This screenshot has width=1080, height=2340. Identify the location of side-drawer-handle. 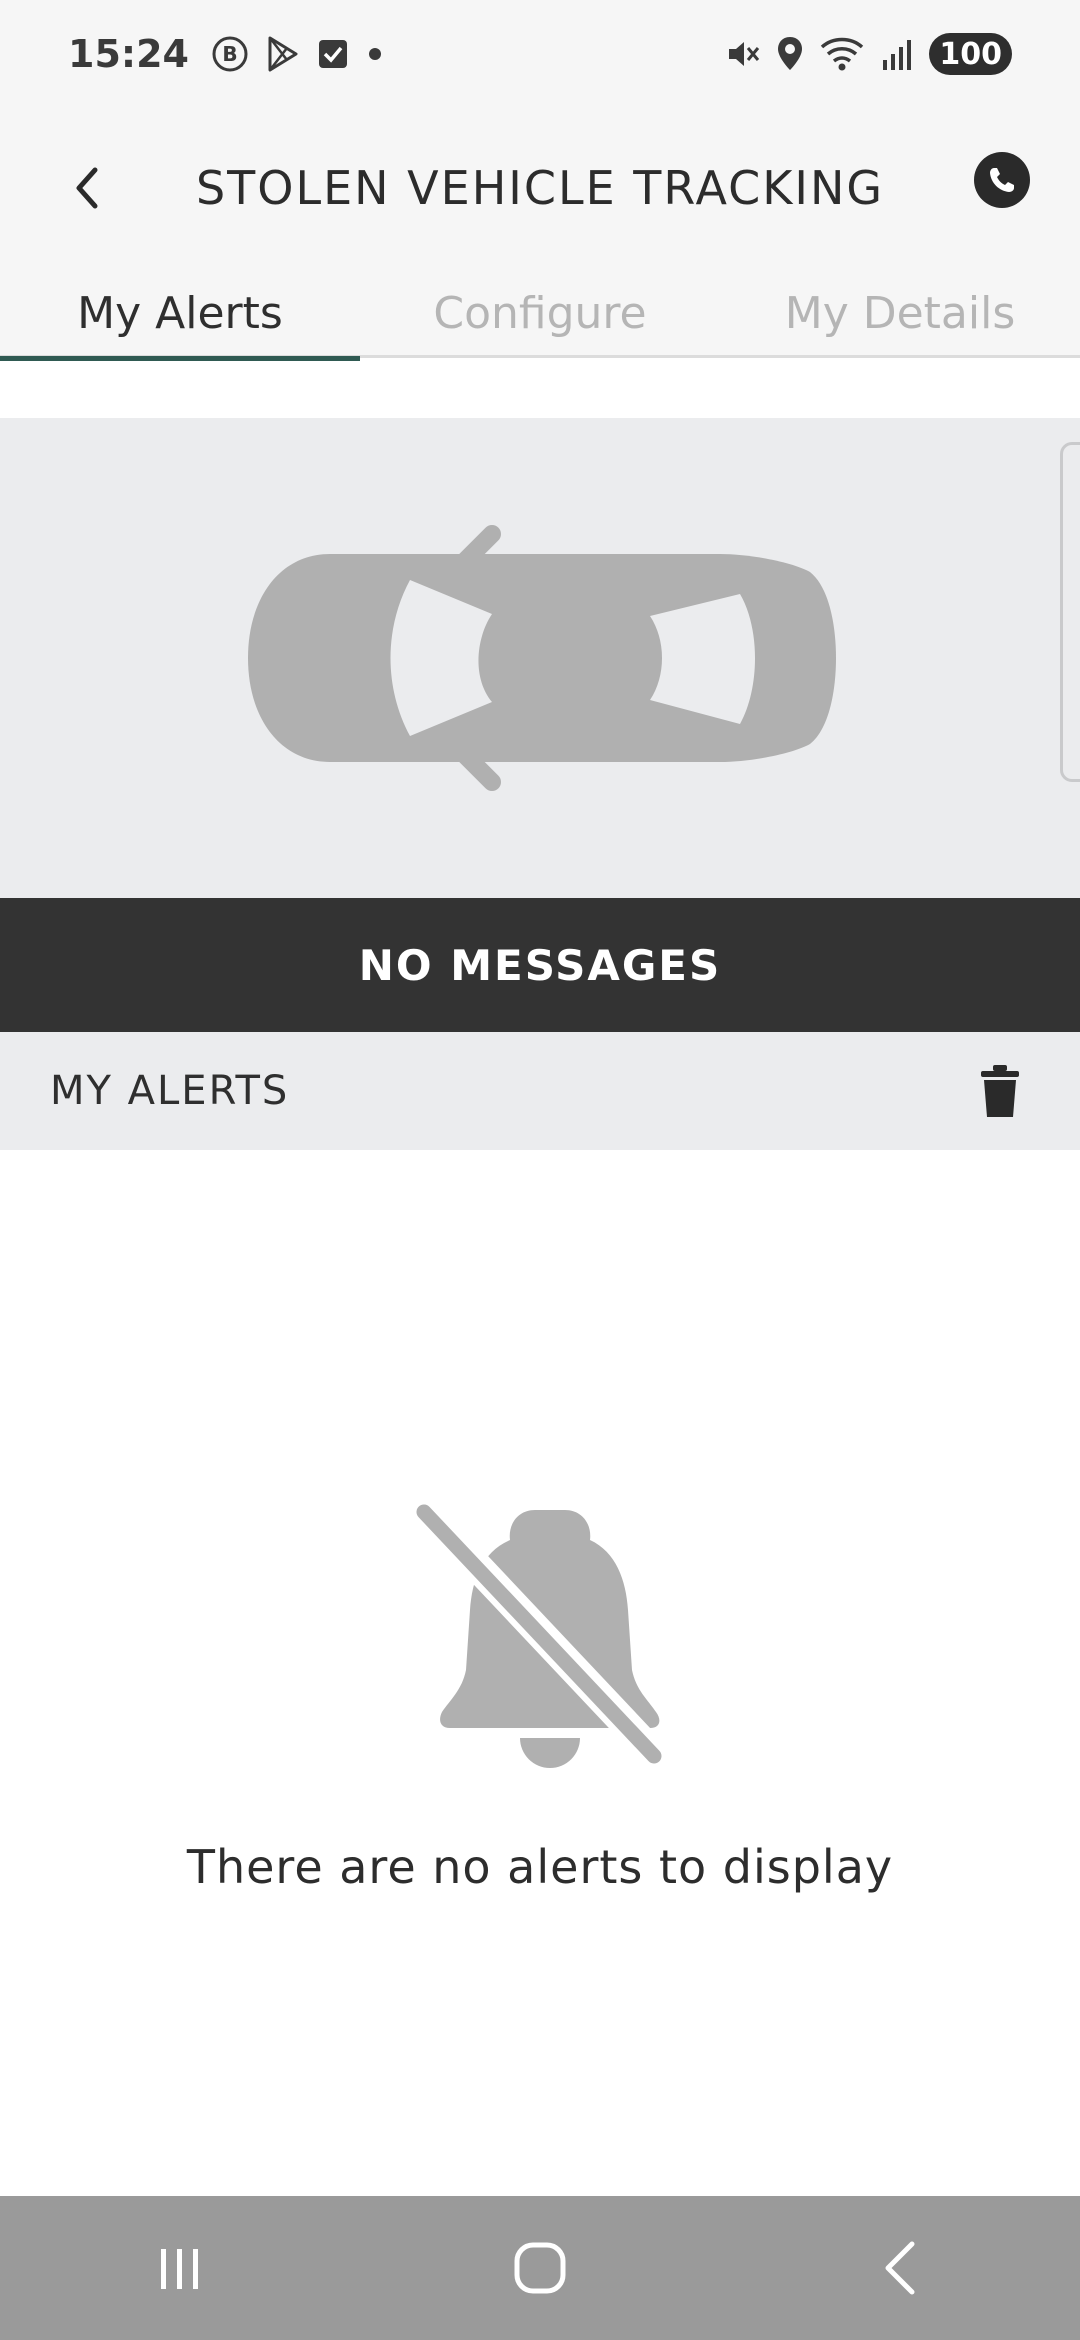
(1070, 612).